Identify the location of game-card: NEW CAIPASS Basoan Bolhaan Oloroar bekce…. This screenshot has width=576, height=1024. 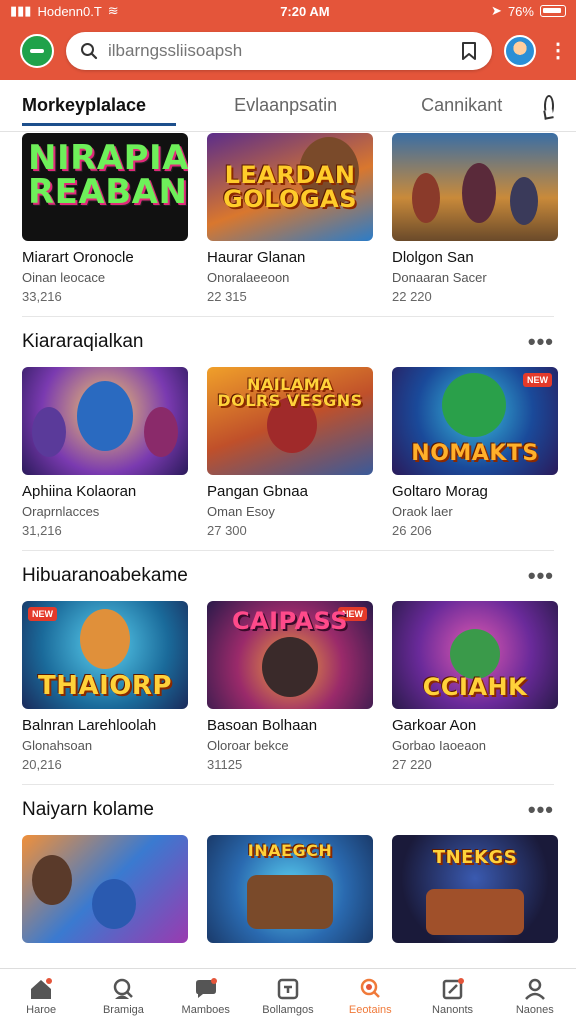
(290, 686).